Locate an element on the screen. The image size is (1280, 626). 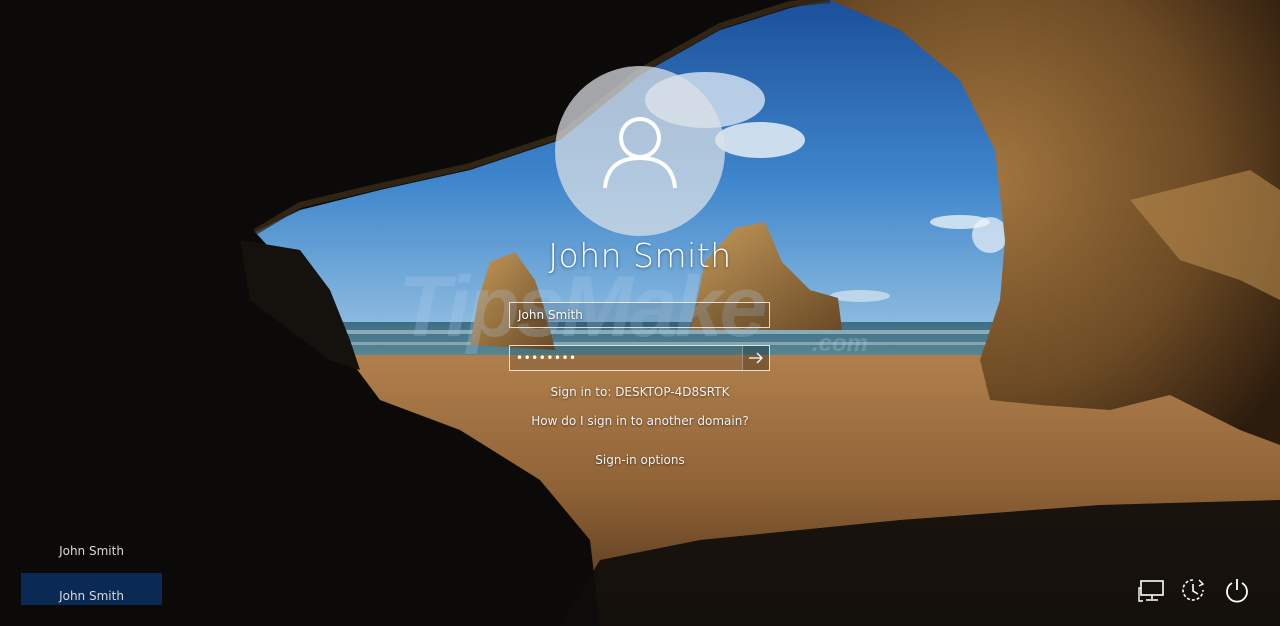
user-avatar is located at coordinates (640, 151).